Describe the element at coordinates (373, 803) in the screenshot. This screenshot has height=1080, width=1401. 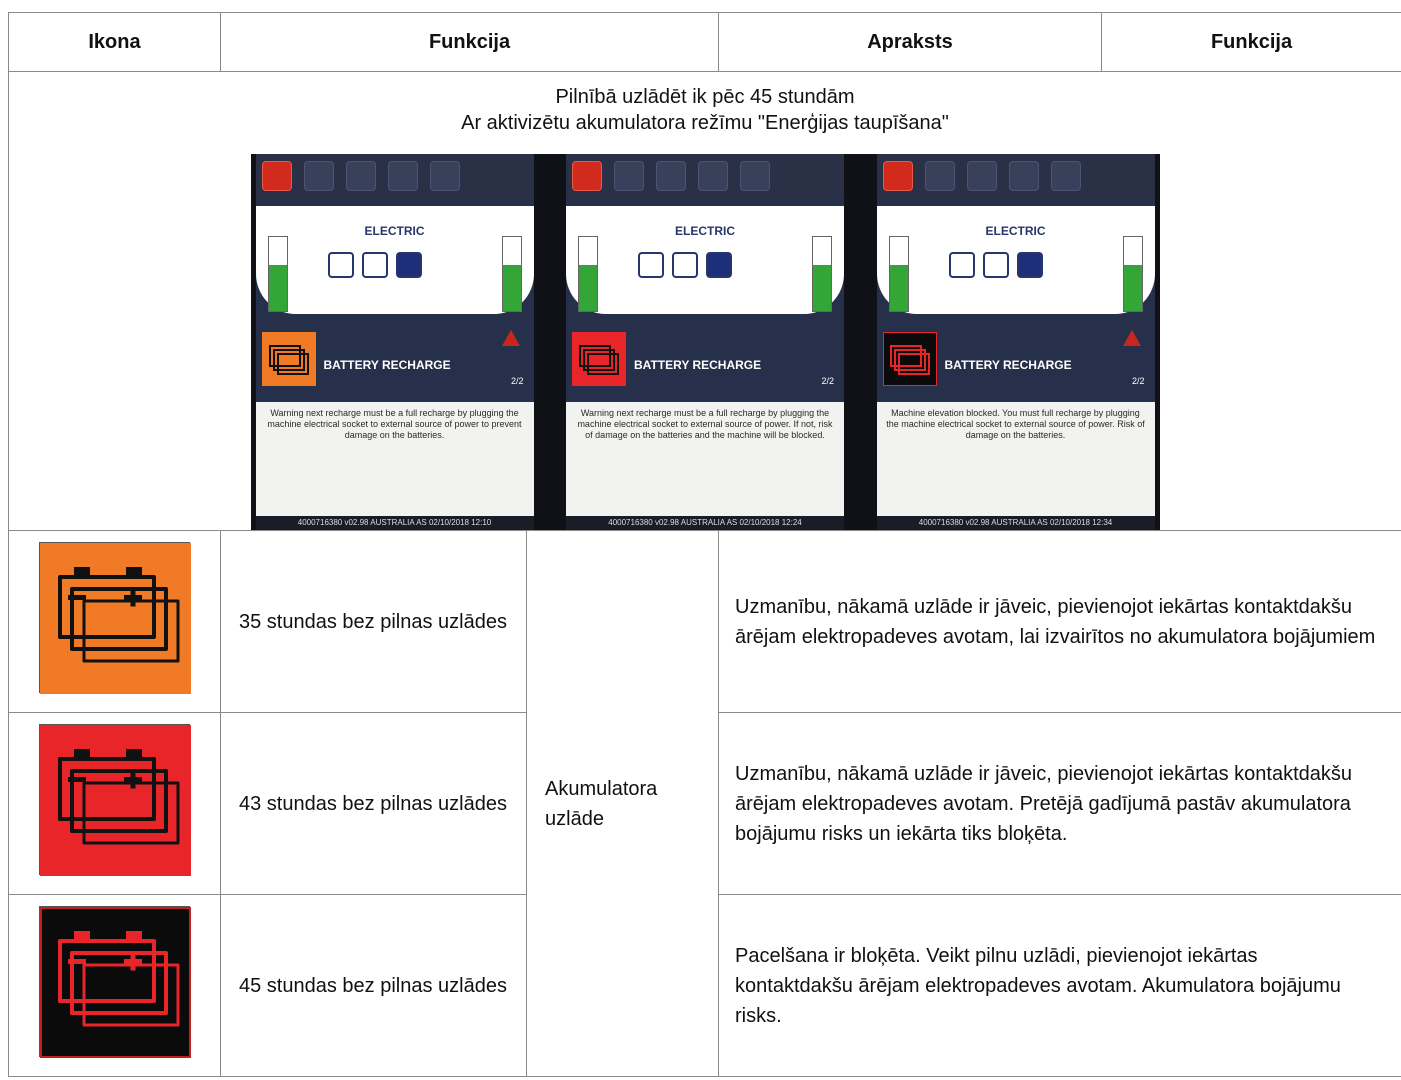
I see `function-cell: 43 stundas bez pilnas uzlādes` at that location.